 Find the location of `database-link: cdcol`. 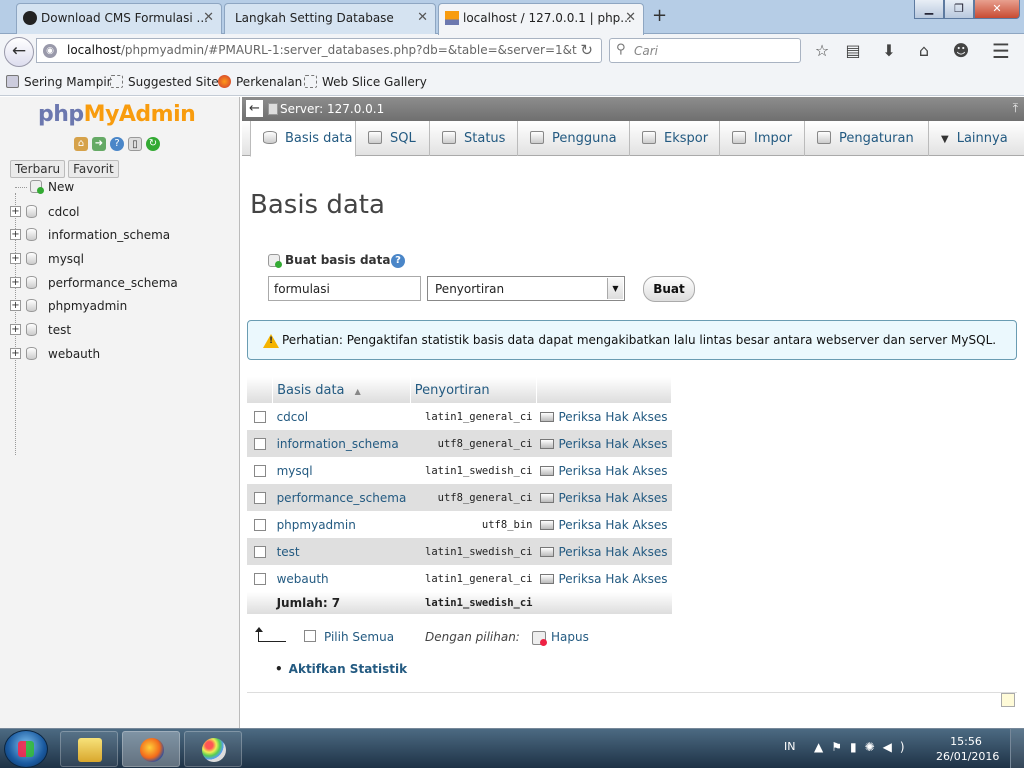

database-link: cdcol is located at coordinates (341, 416).